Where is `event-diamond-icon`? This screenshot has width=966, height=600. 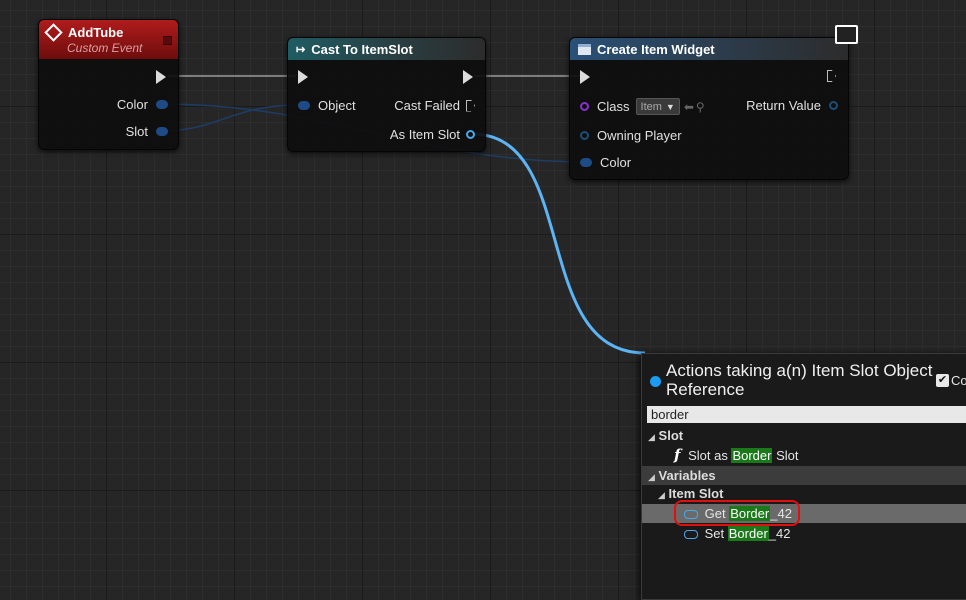
event-diamond-icon is located at coordinates (53, 32).